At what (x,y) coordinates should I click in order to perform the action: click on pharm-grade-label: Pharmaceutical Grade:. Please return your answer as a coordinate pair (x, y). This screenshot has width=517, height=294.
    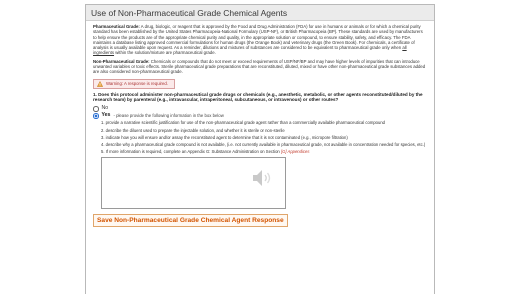
    Looking at the image, I should click on (116, 26).